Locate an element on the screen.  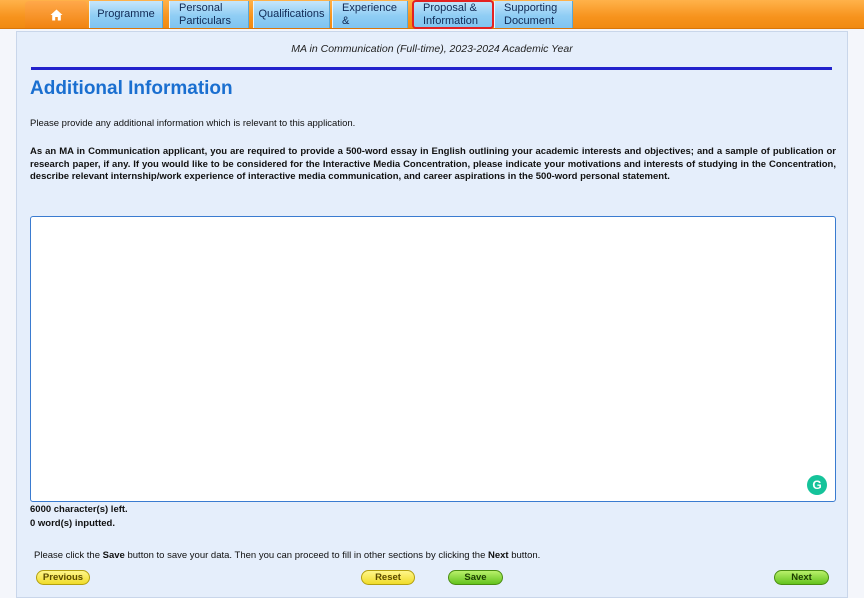
page-title: Additional Information is located at coordinates (131, 88).